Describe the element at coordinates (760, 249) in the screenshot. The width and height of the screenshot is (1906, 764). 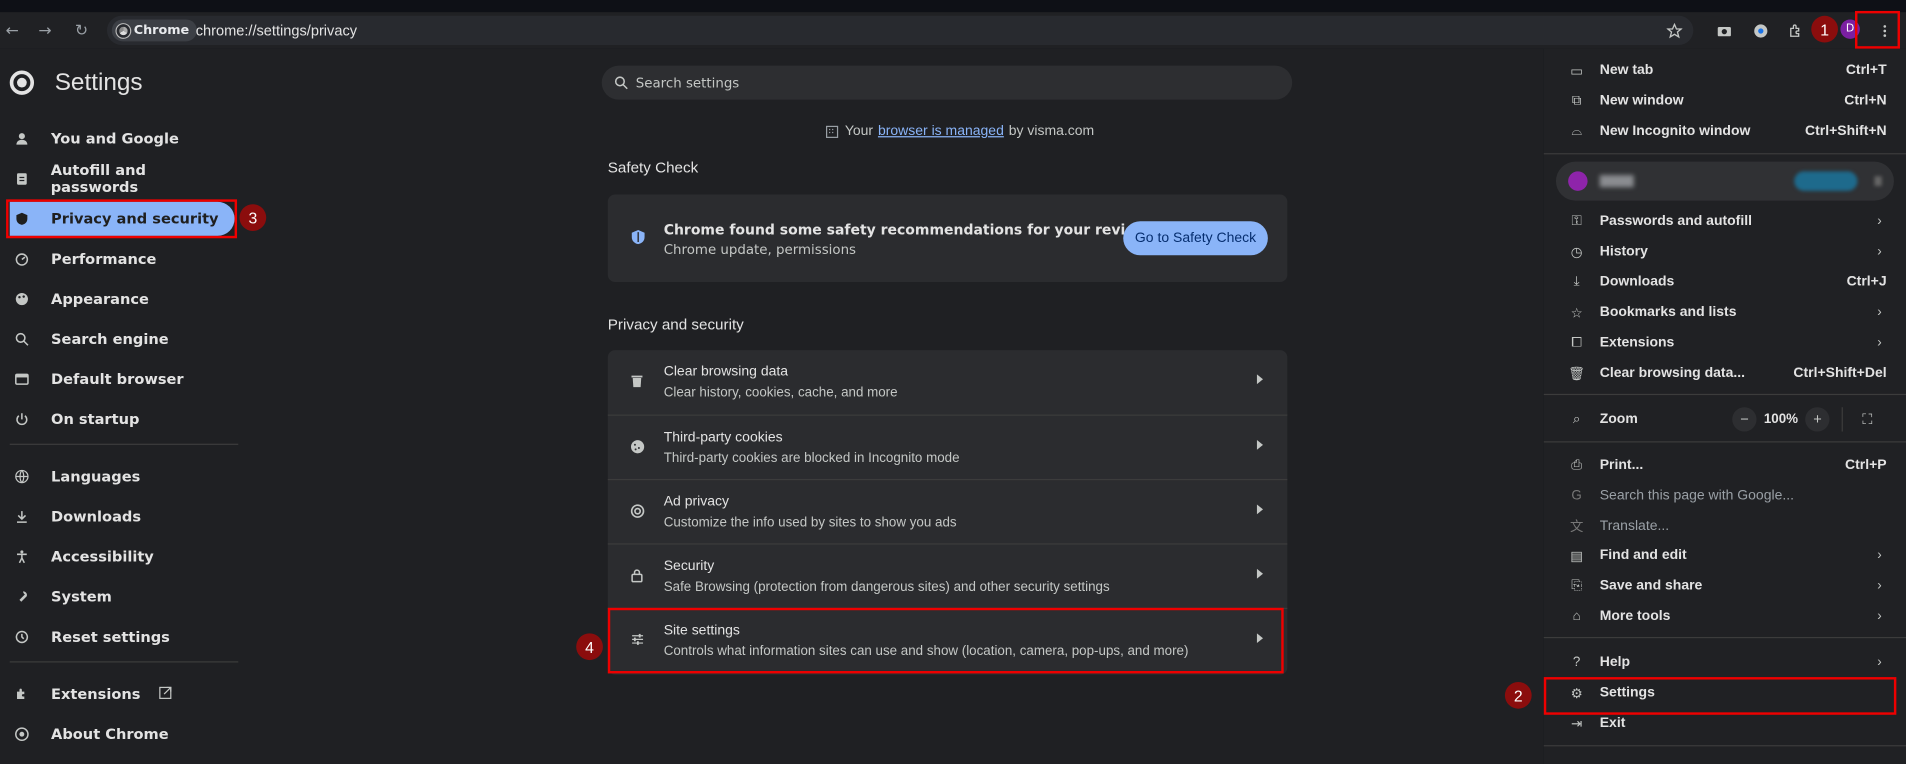
I see `safety-check-subtitle: Chrome update, permissions` at that location.